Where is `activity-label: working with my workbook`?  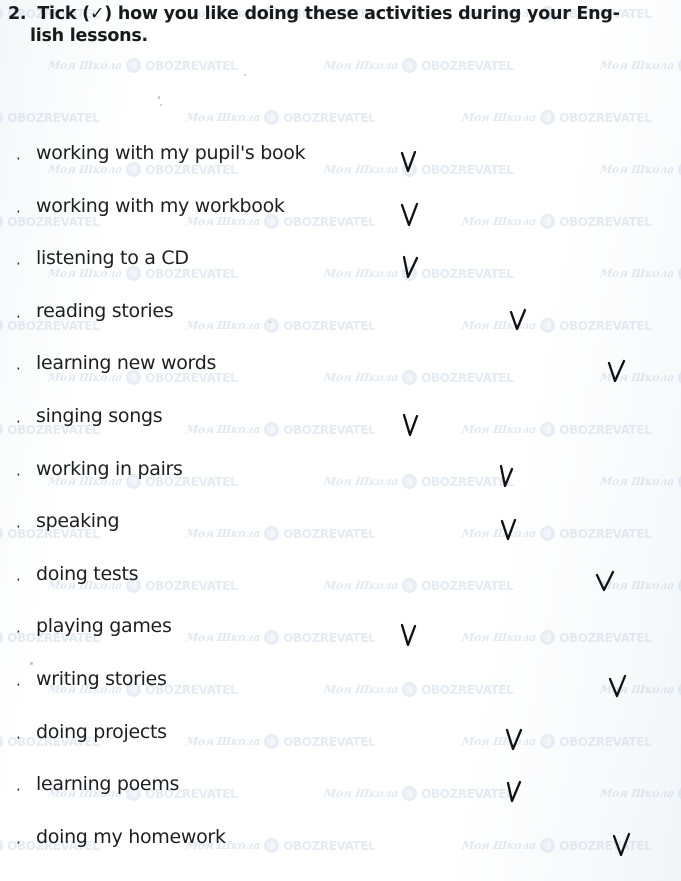 activity-label: working with my workbook is located at coordinates (160, 205).